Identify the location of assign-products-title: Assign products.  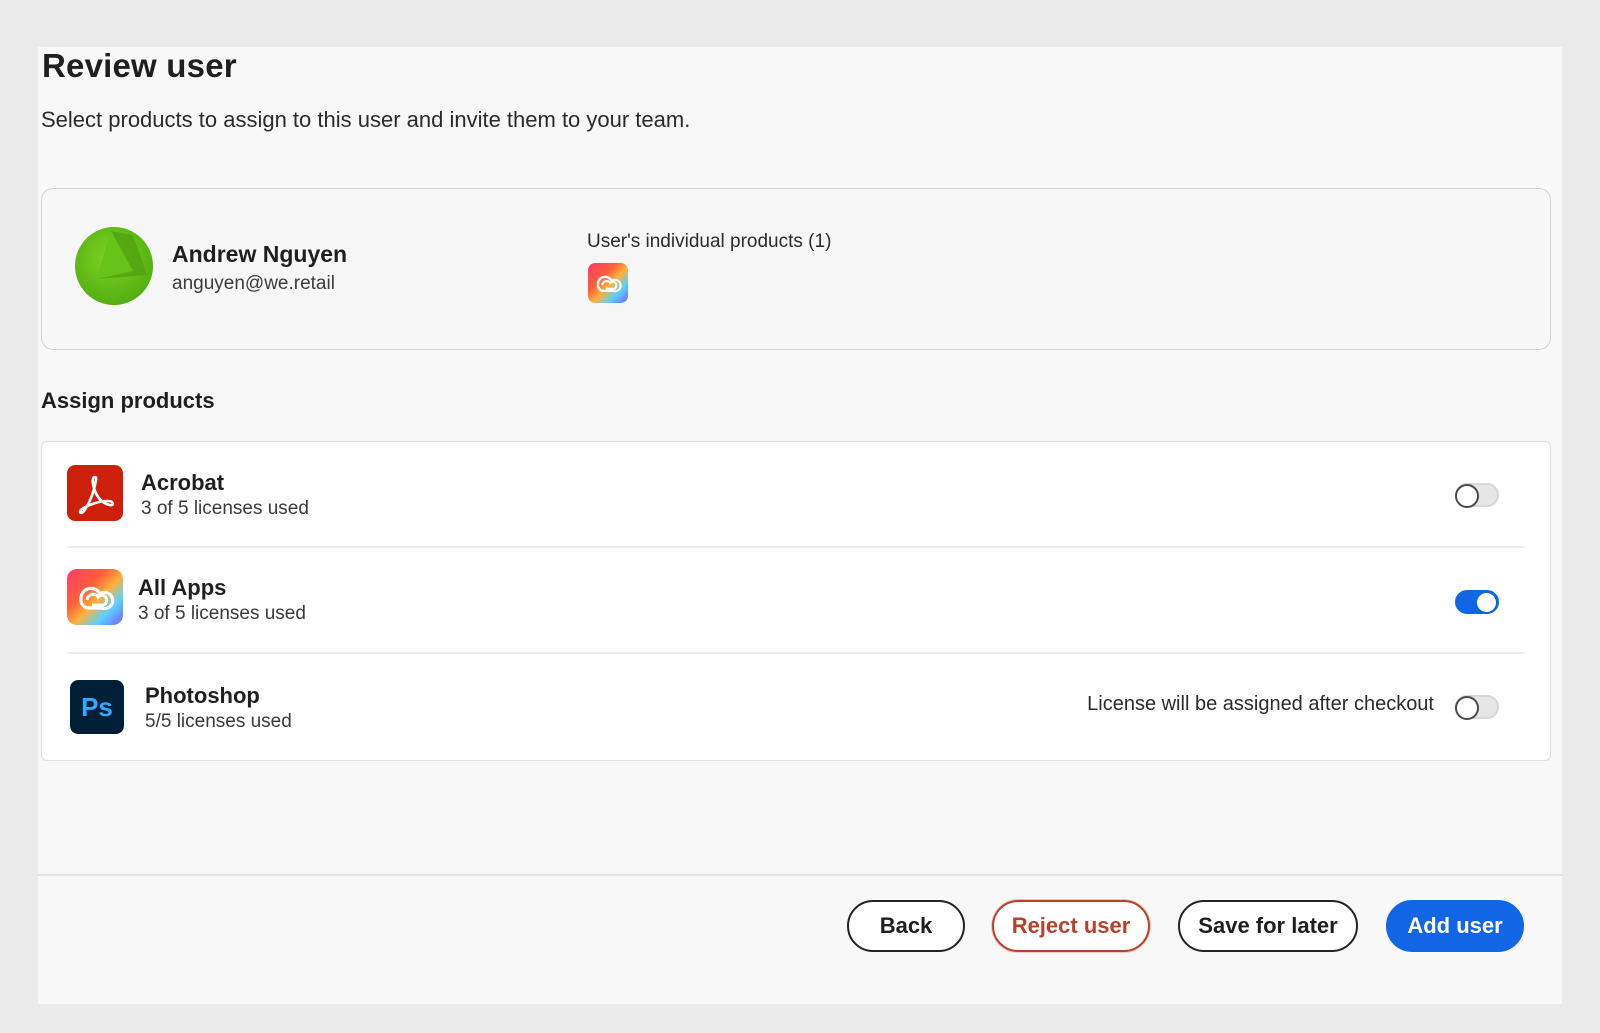
(128, 401).